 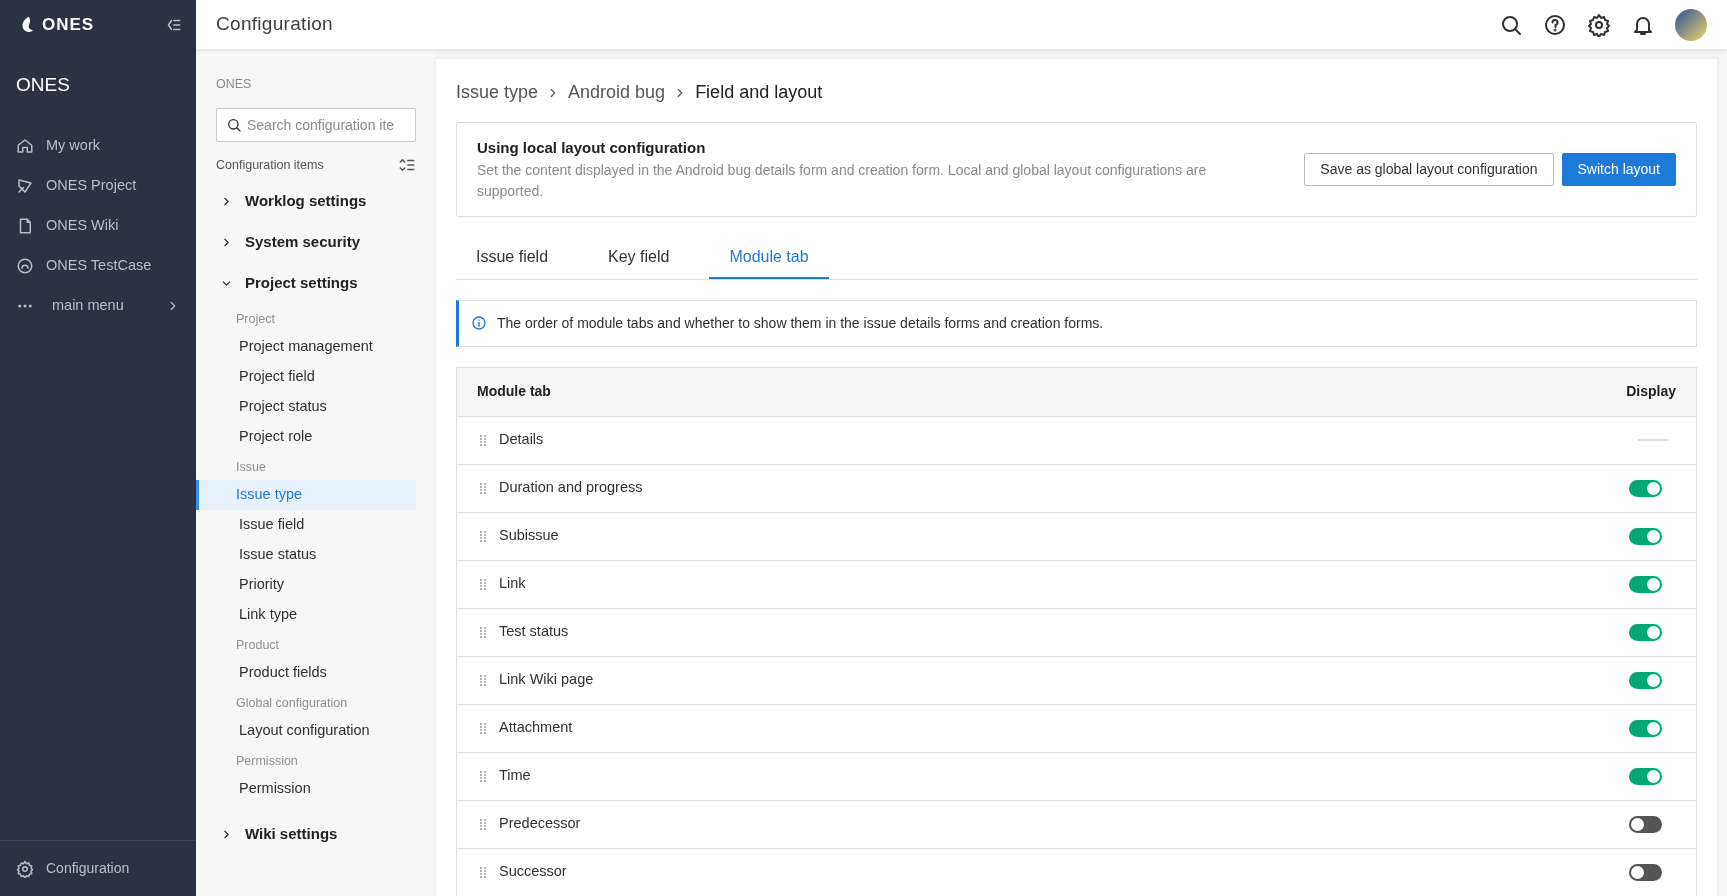 I want to click on dash-mark, so click(x=1653, y=440).